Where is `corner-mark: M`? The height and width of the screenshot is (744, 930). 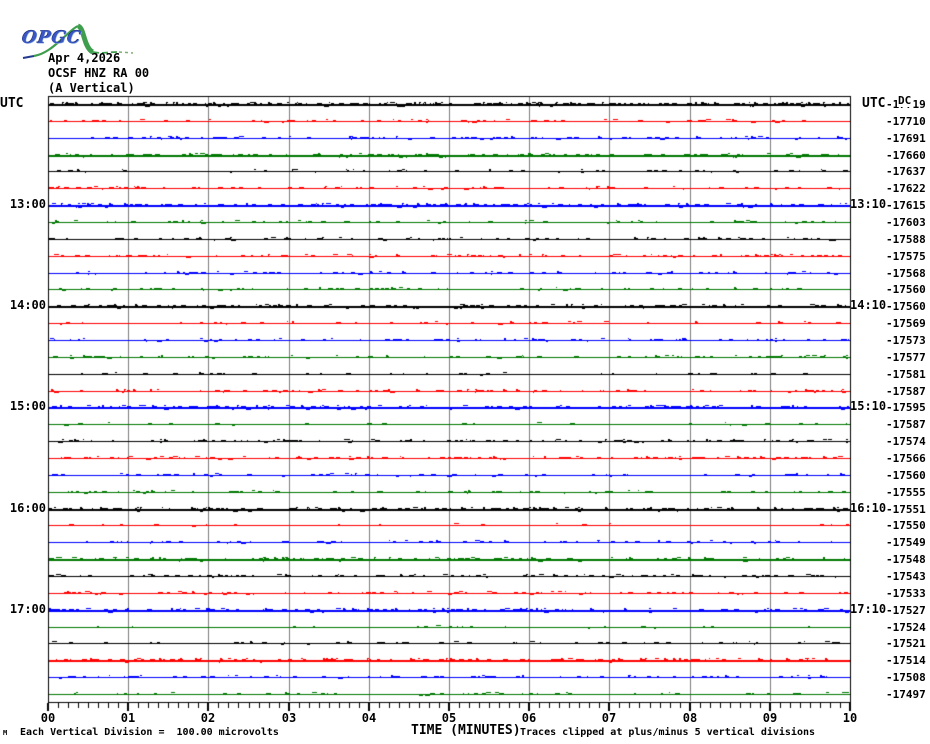 corner-mark: M is located at coordinates (5, 733).